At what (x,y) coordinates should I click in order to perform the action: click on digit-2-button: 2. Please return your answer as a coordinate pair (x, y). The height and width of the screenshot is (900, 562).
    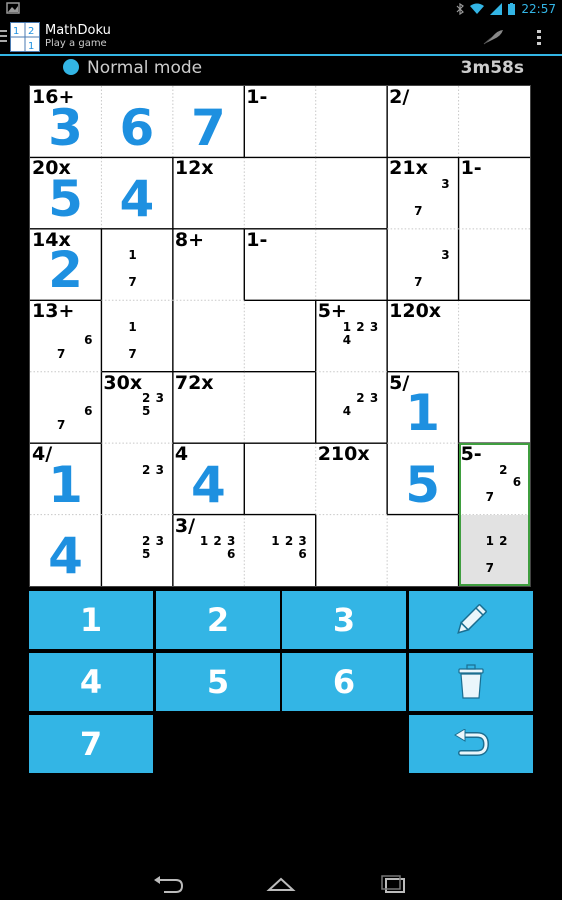
    Looking at the image, I should click on (218, 620).